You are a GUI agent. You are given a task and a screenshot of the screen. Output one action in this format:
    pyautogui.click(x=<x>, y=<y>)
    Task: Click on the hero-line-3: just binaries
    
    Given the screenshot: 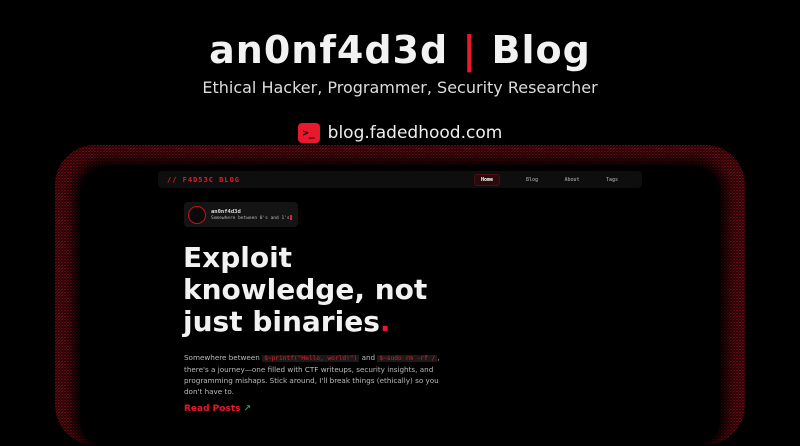 What is the action you would take?
    pyautogui.click(x=281, y=321)
    